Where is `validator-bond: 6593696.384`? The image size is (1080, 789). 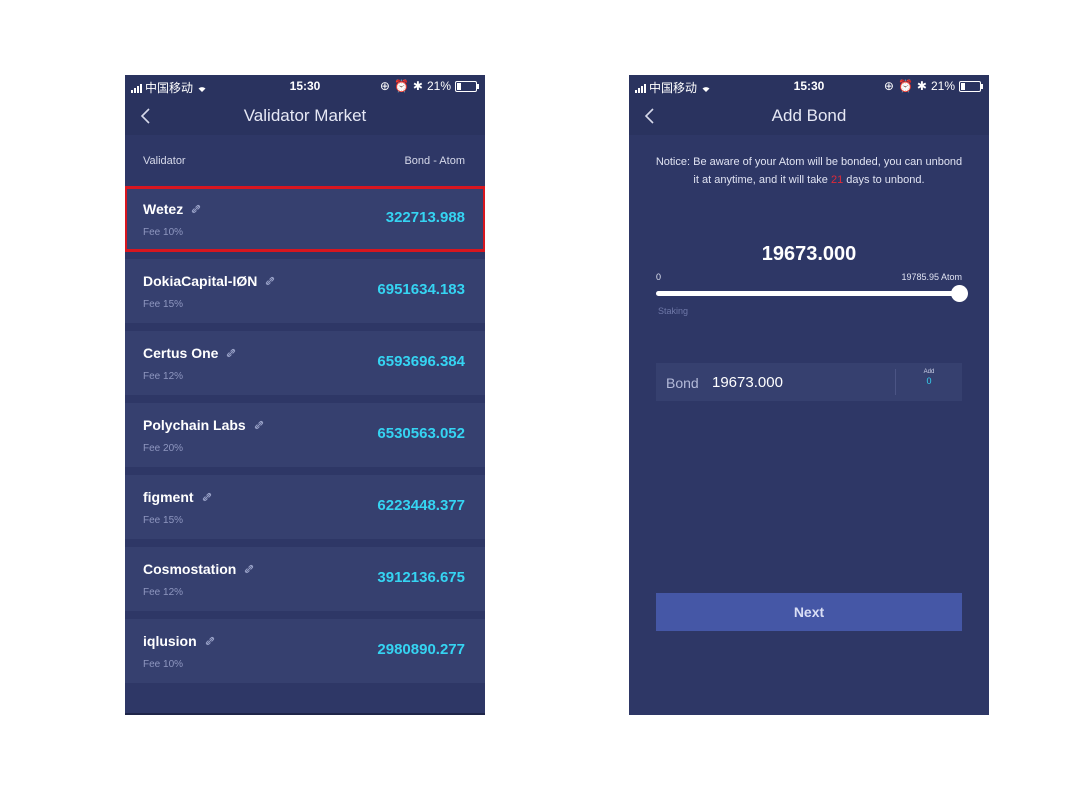
validator-bond: 6593696.384 is located at coordinates (421, 361).